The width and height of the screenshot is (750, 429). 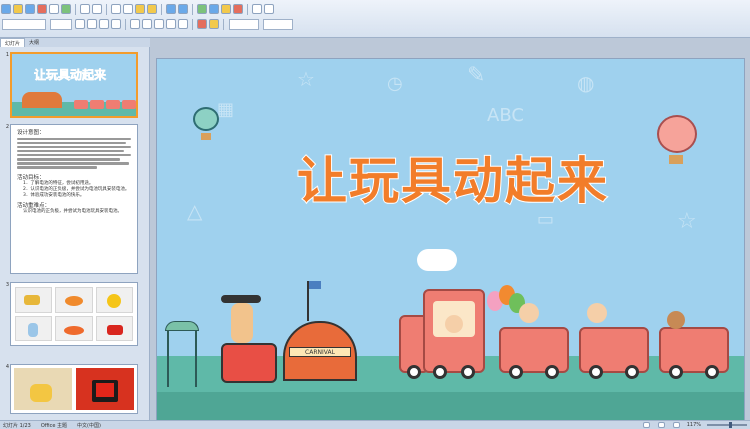 I want to click on slide-number: 3, so click(x=7, y=285).